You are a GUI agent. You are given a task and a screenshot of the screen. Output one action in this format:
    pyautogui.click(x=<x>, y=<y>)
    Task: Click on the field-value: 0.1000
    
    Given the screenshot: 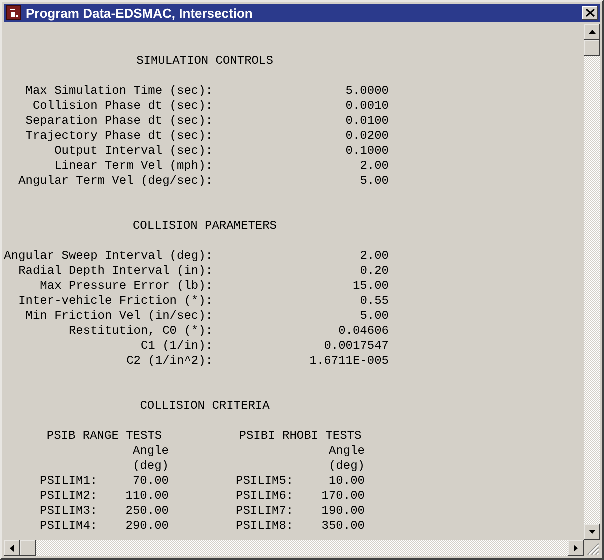 What is the action you would take?
    pyautogui.click(x=367, y=151)
    